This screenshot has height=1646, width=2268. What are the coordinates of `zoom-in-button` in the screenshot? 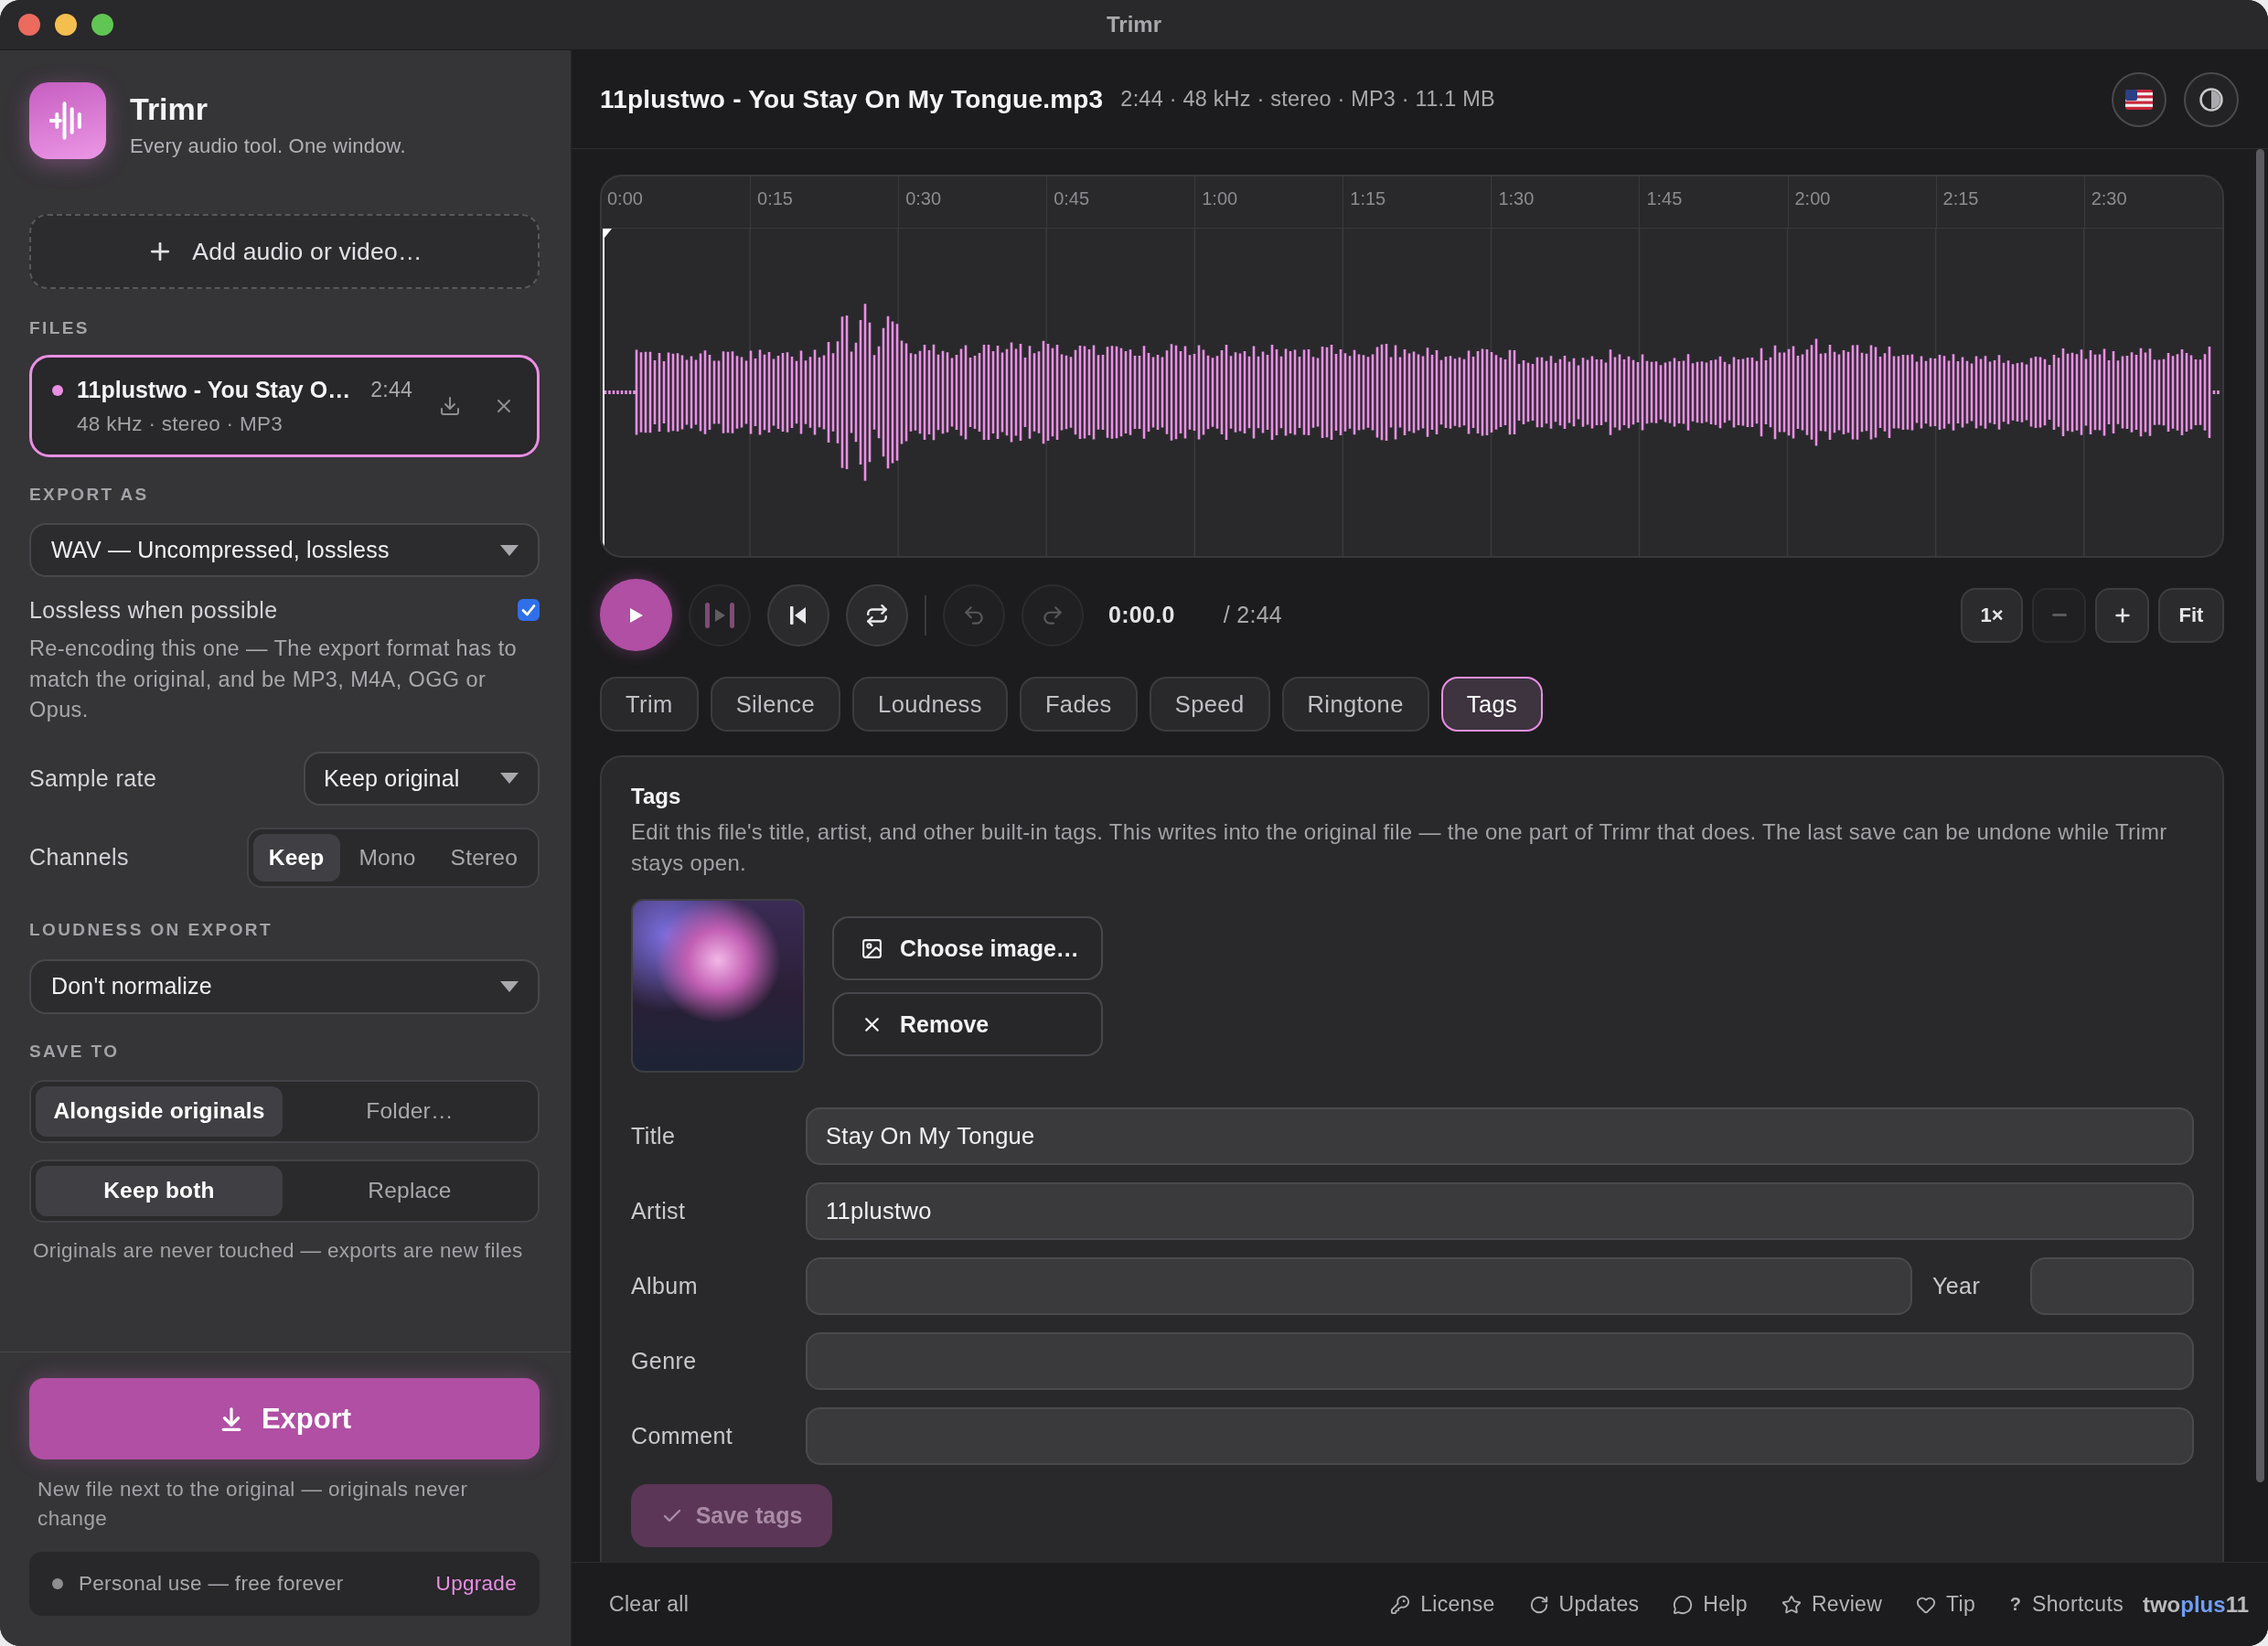 It's located at (2122, 615).